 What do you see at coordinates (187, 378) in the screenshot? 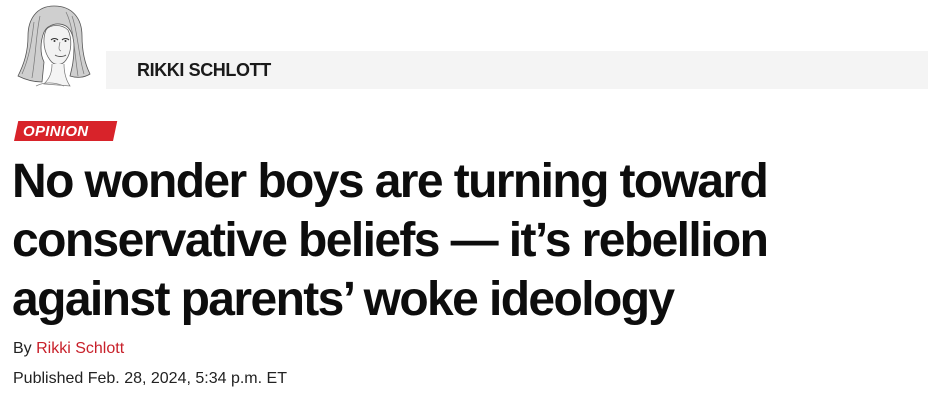
I see `published-date: Feb. 28, 2024, 5:34 p.m. ET` at bounding box center [187, 378].